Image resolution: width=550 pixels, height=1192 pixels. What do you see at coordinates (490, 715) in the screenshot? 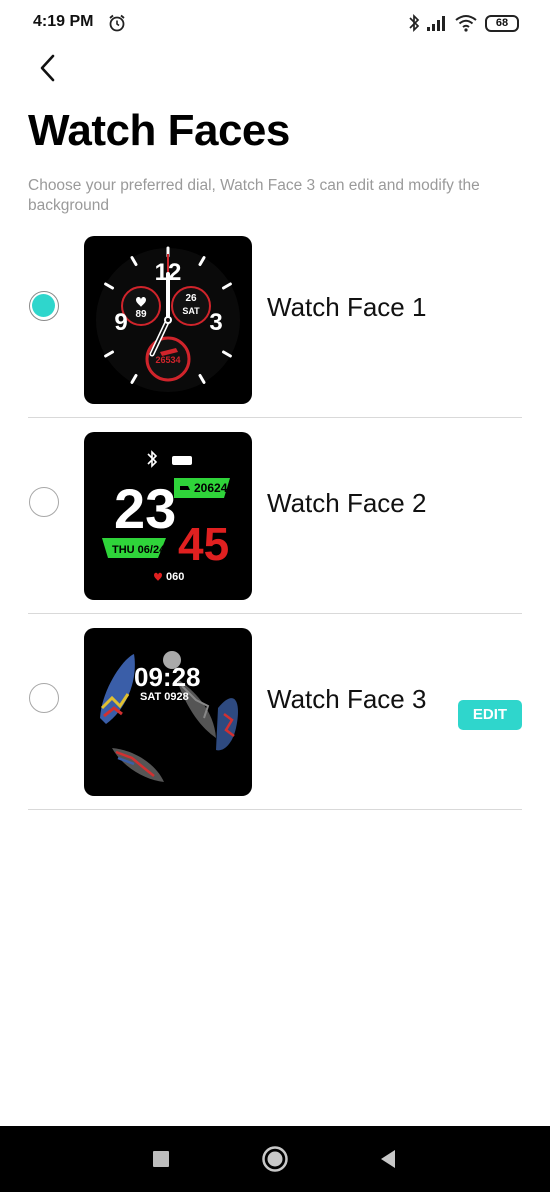
I see `edit-button: EDIT` at bounding box center [490, 715].